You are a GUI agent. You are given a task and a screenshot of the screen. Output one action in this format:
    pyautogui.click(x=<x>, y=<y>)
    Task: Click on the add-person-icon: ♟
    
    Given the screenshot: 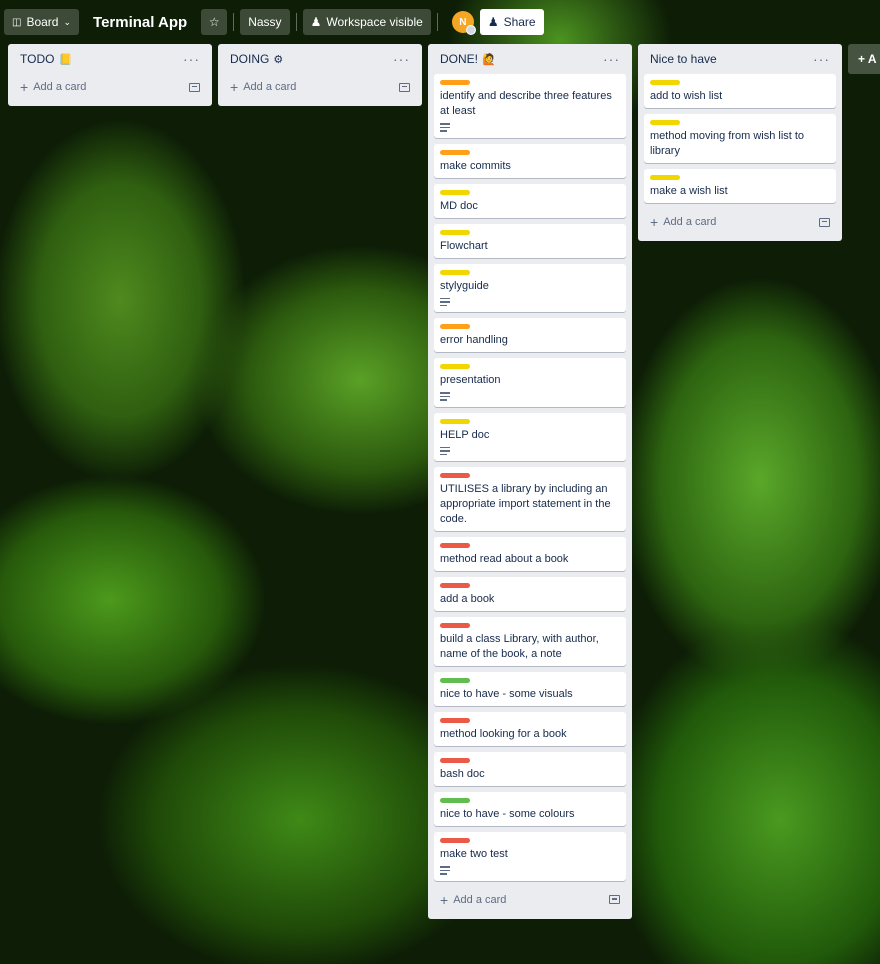 What is the action you would take?
    pyautogui.click(x=493, y=22)
    